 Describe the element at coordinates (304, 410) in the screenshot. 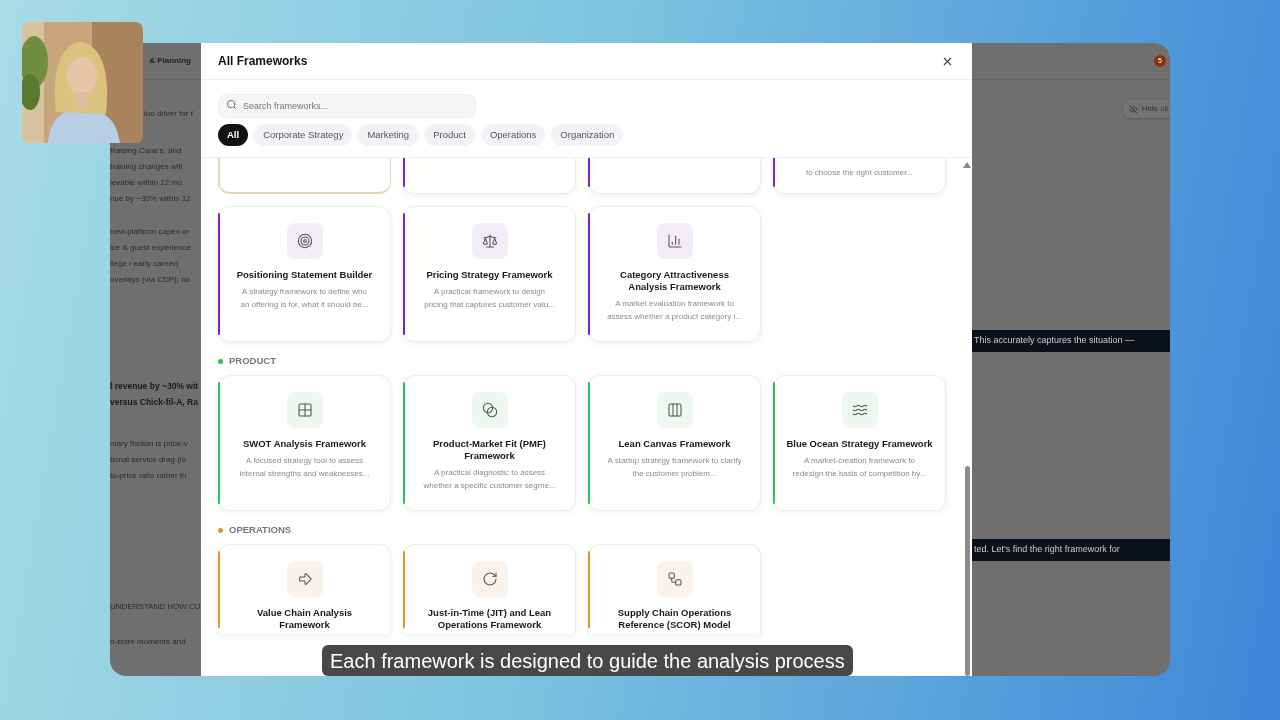

I see `grid-icon` at that location.